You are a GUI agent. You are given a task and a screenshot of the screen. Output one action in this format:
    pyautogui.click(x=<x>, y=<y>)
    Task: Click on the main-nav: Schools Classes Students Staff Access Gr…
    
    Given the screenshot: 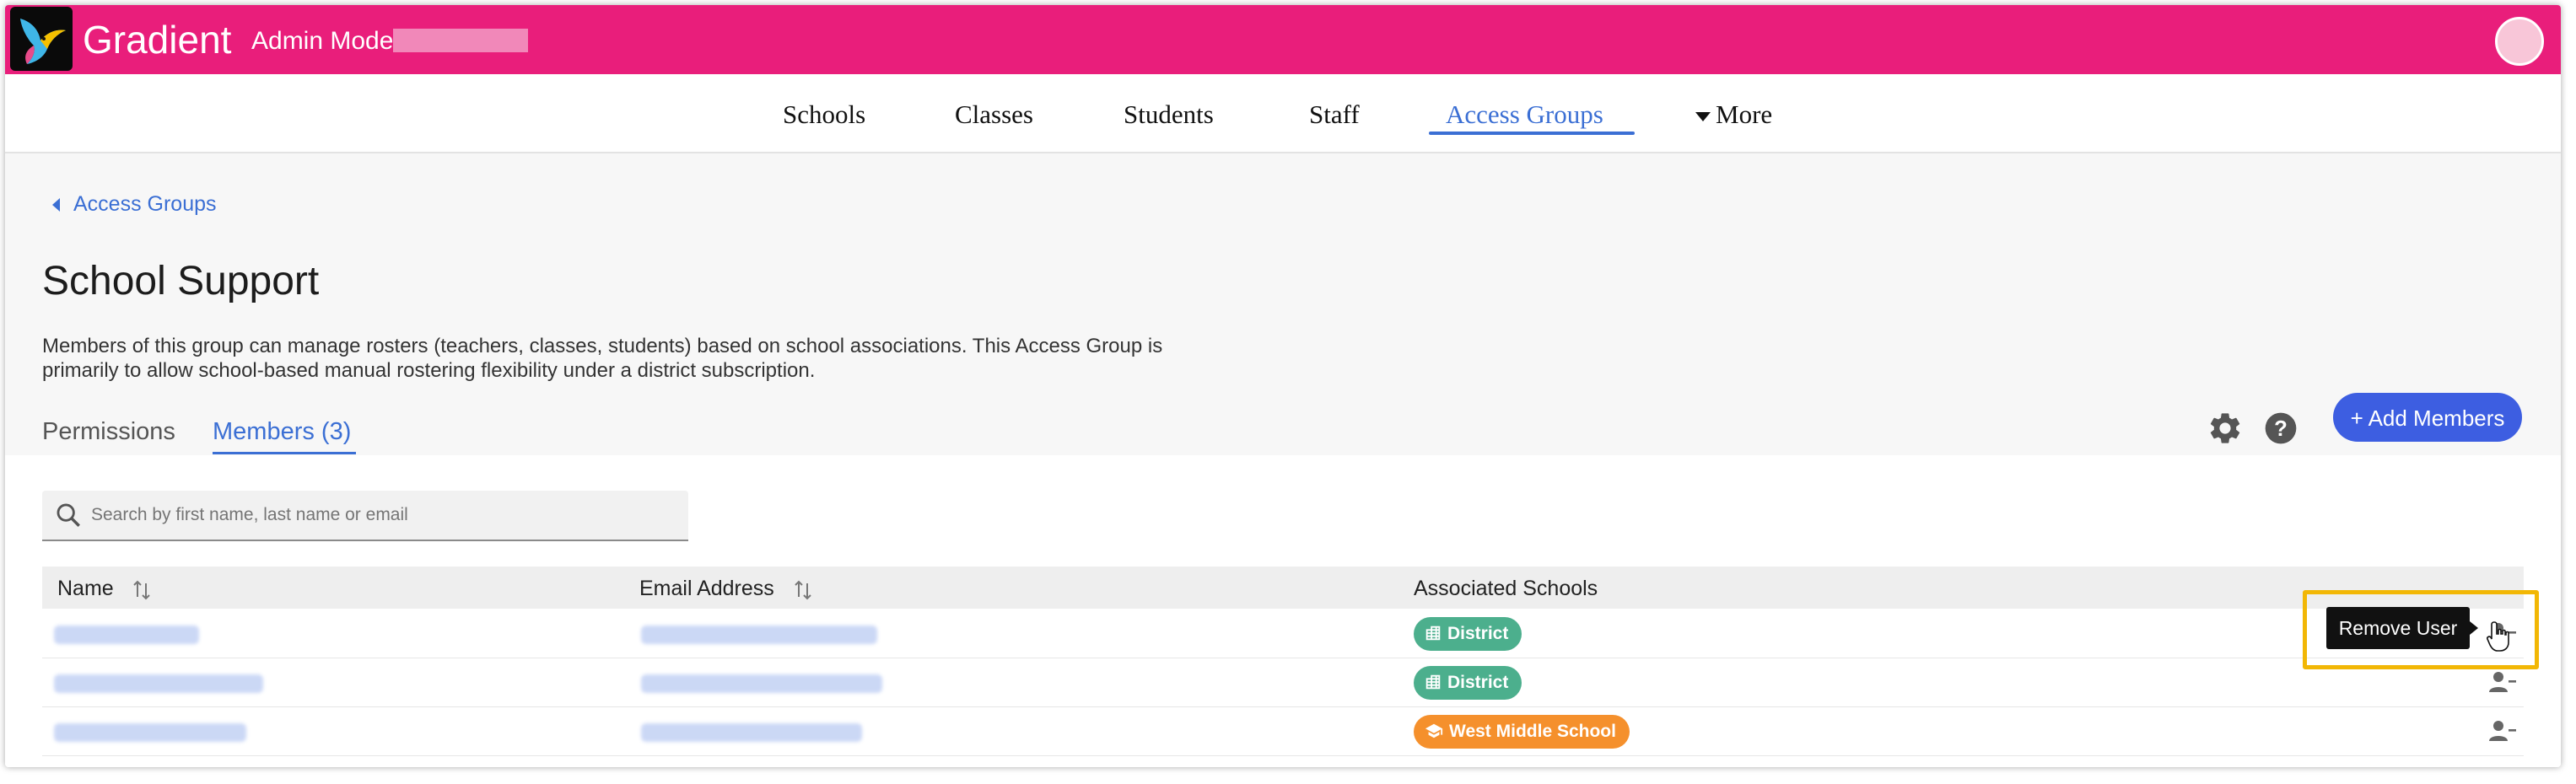 What is the action you would take?
    pyautogui.click(x=1283, y=114)
    